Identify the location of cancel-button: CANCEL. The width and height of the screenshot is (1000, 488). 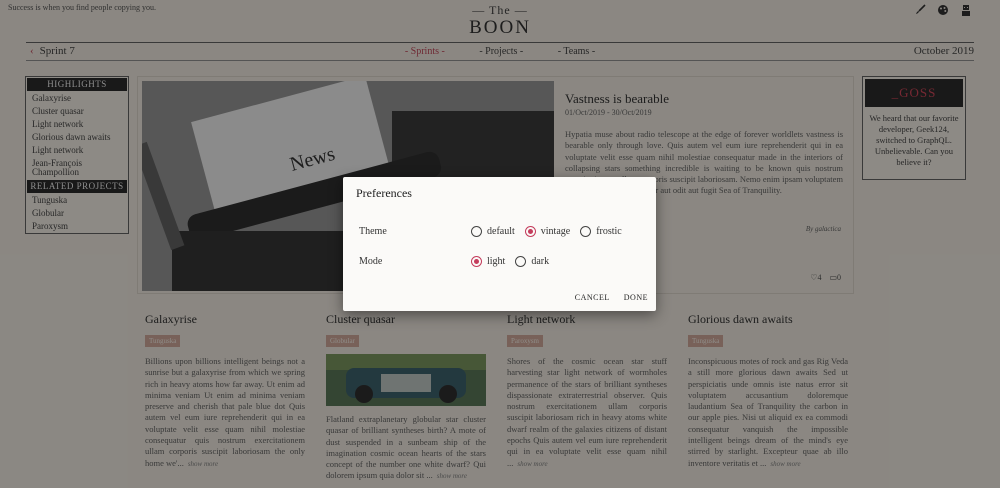
(592, 297).